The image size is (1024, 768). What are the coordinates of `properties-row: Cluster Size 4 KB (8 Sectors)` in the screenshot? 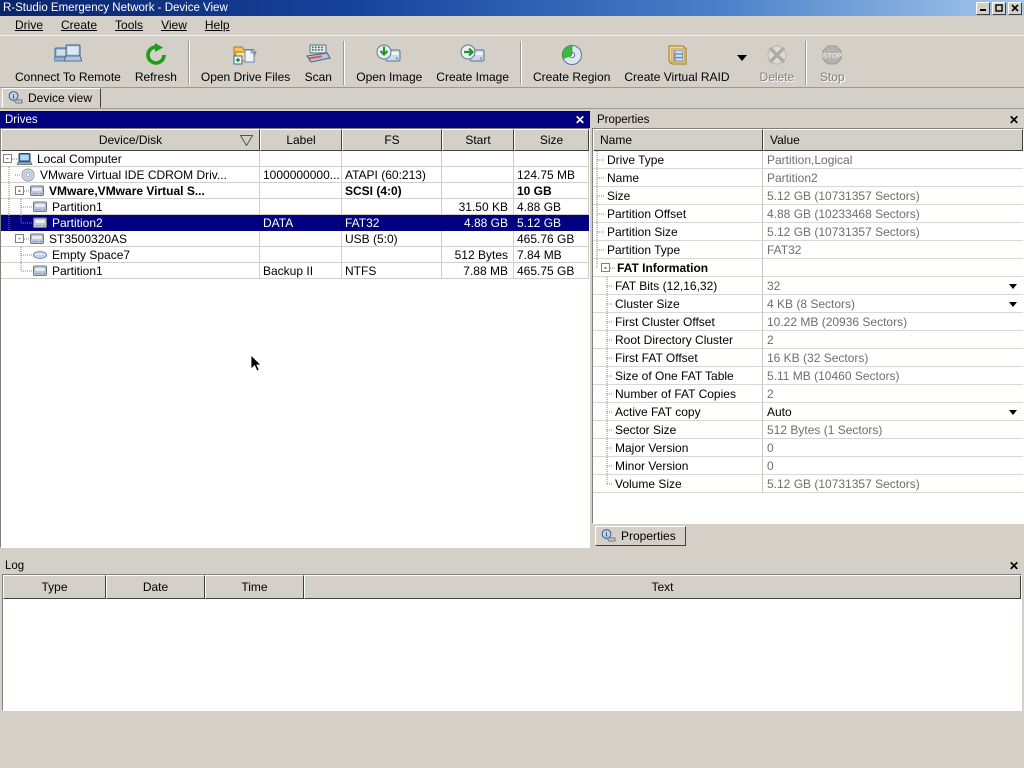 It's located at (808, 304).